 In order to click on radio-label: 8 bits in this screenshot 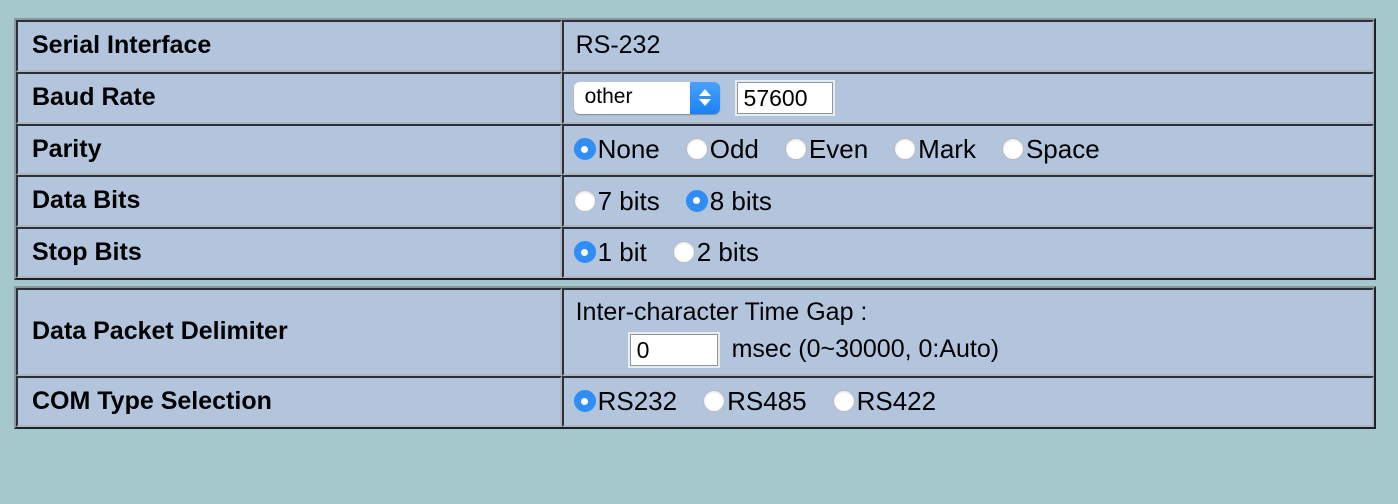, I will do `click(740, 200)`.